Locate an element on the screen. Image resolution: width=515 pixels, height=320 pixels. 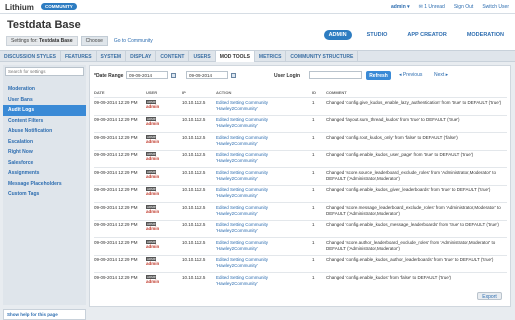
previous-link: ◂ Previous is located at coordinates (410, 75).